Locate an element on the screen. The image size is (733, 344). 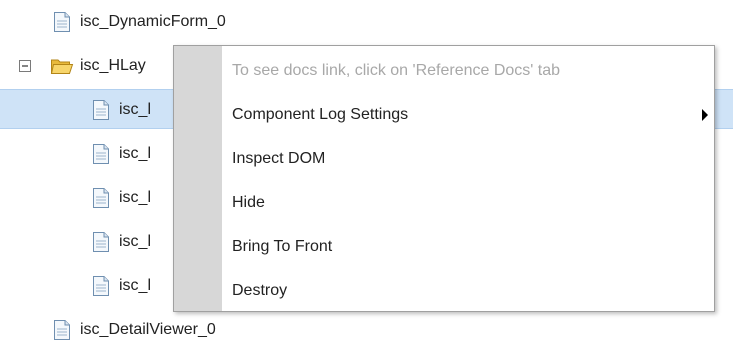
menu-item-bring-to-front: Bring To Front is located at coordinates (468, 247).